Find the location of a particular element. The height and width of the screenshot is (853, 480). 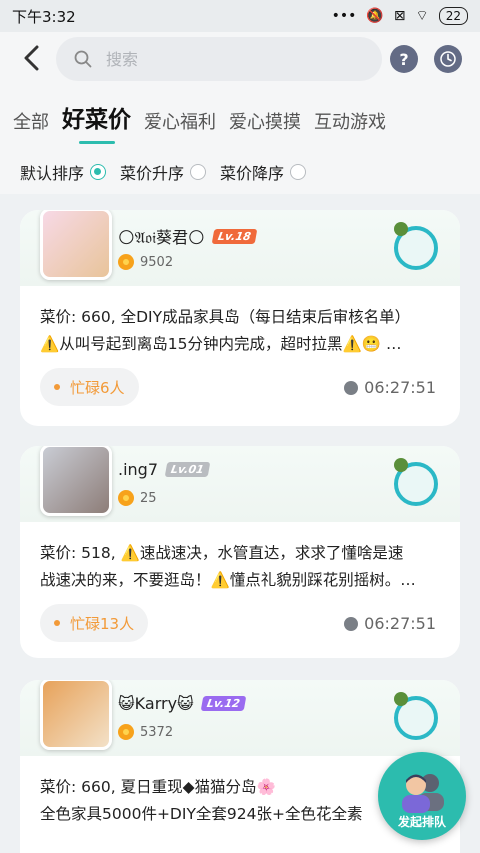

tab-all: 全部 is located at coordinates (31, 126).